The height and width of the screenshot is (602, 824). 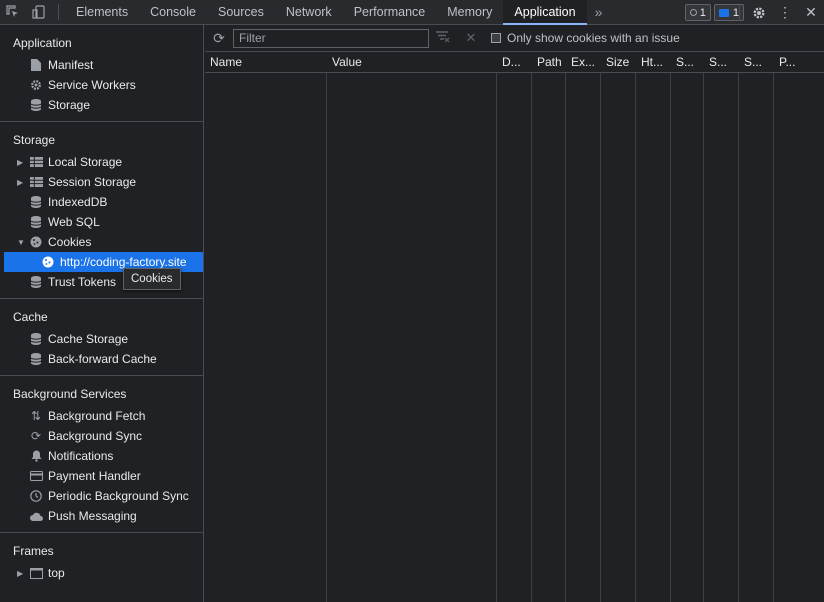 I want to click on sidebar-item-cache-storage: Cache Storage, so click(x=101, y=339).